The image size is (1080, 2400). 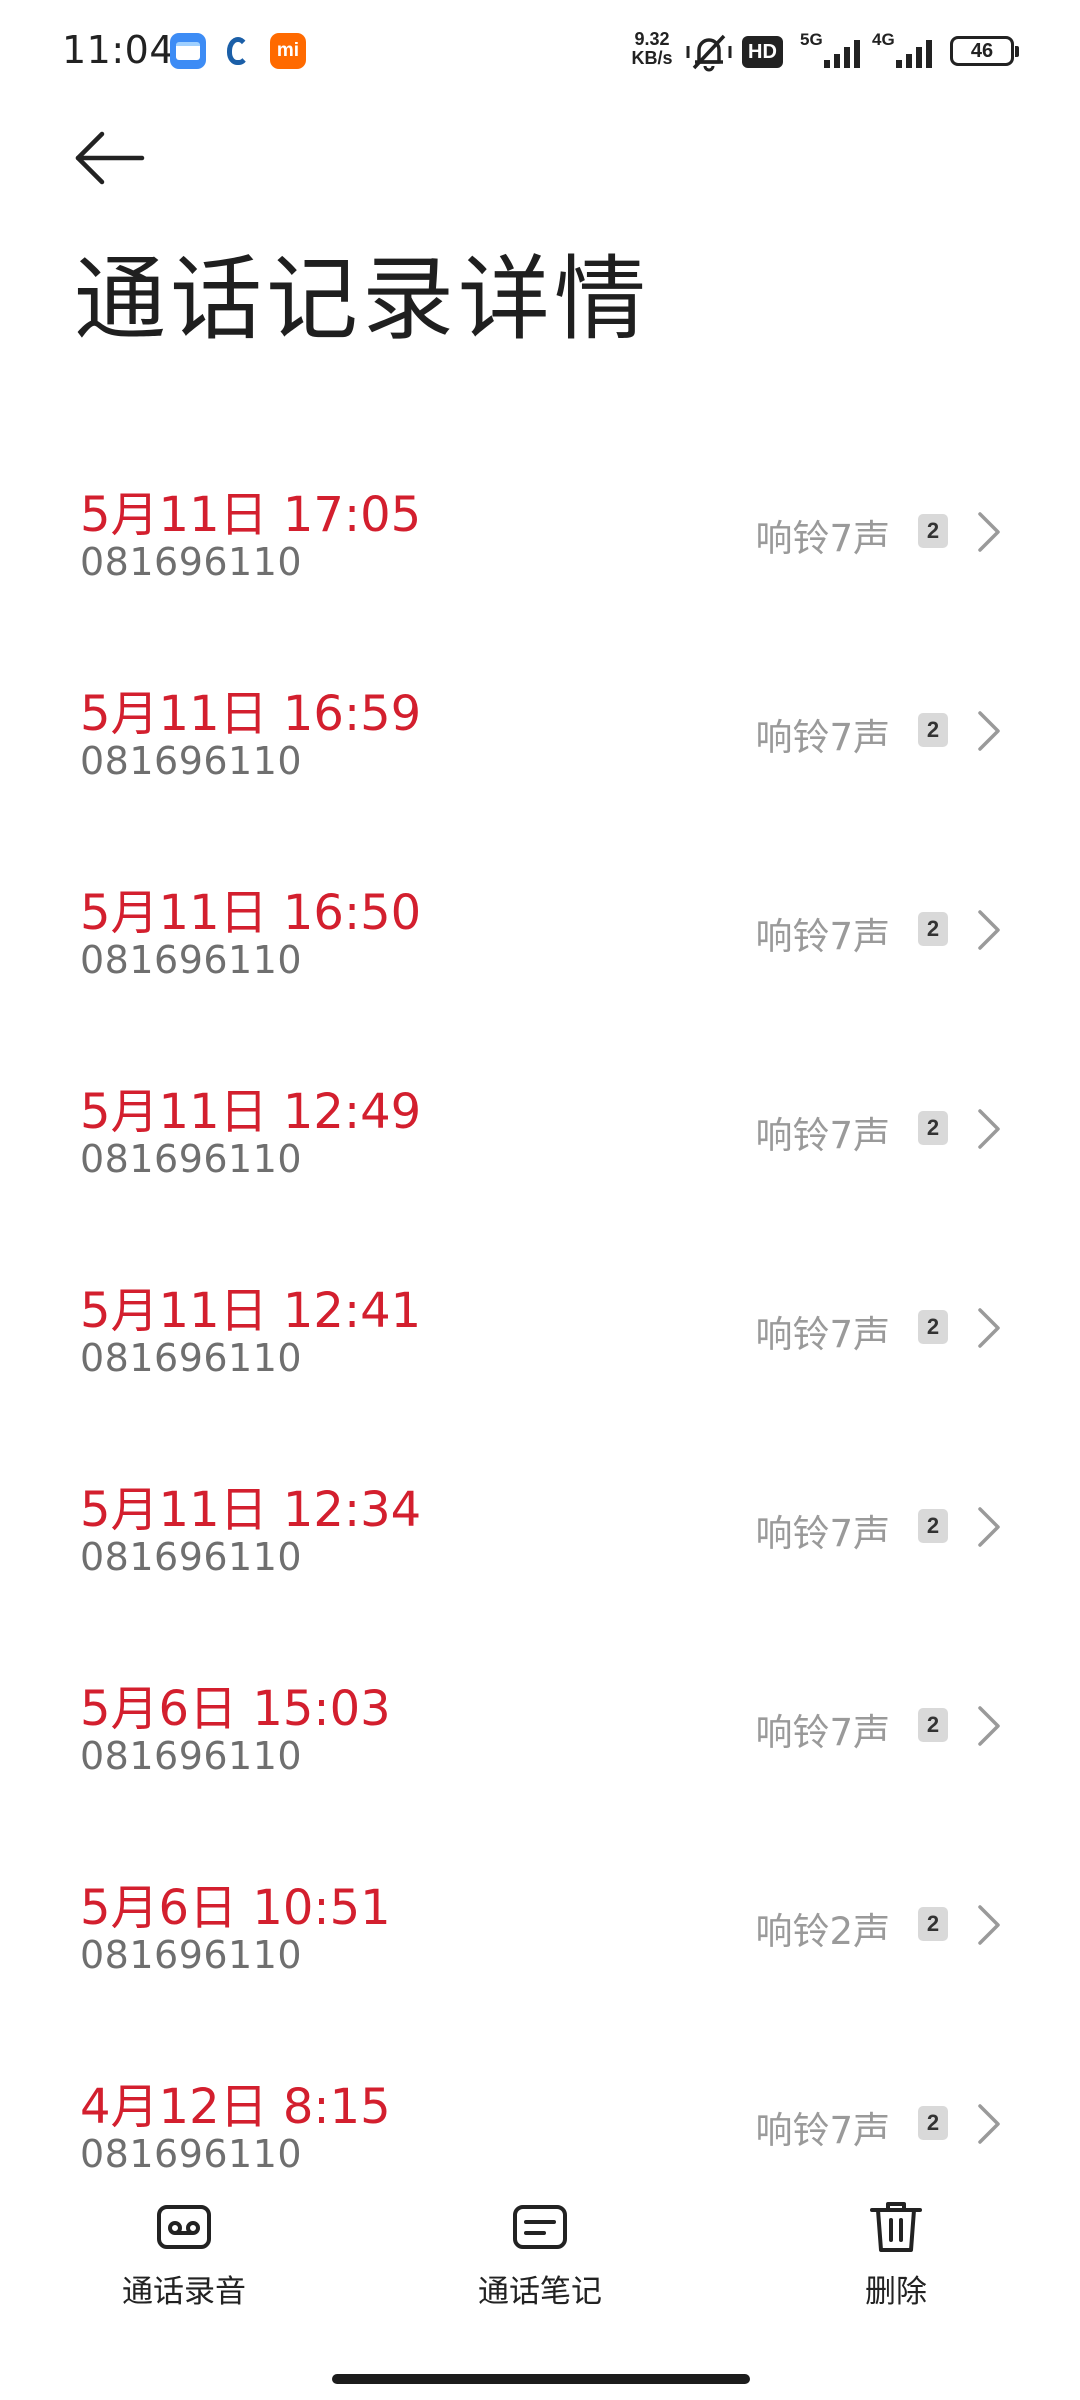 I want to click on cassette-icon, so click(x=184, y=2227).